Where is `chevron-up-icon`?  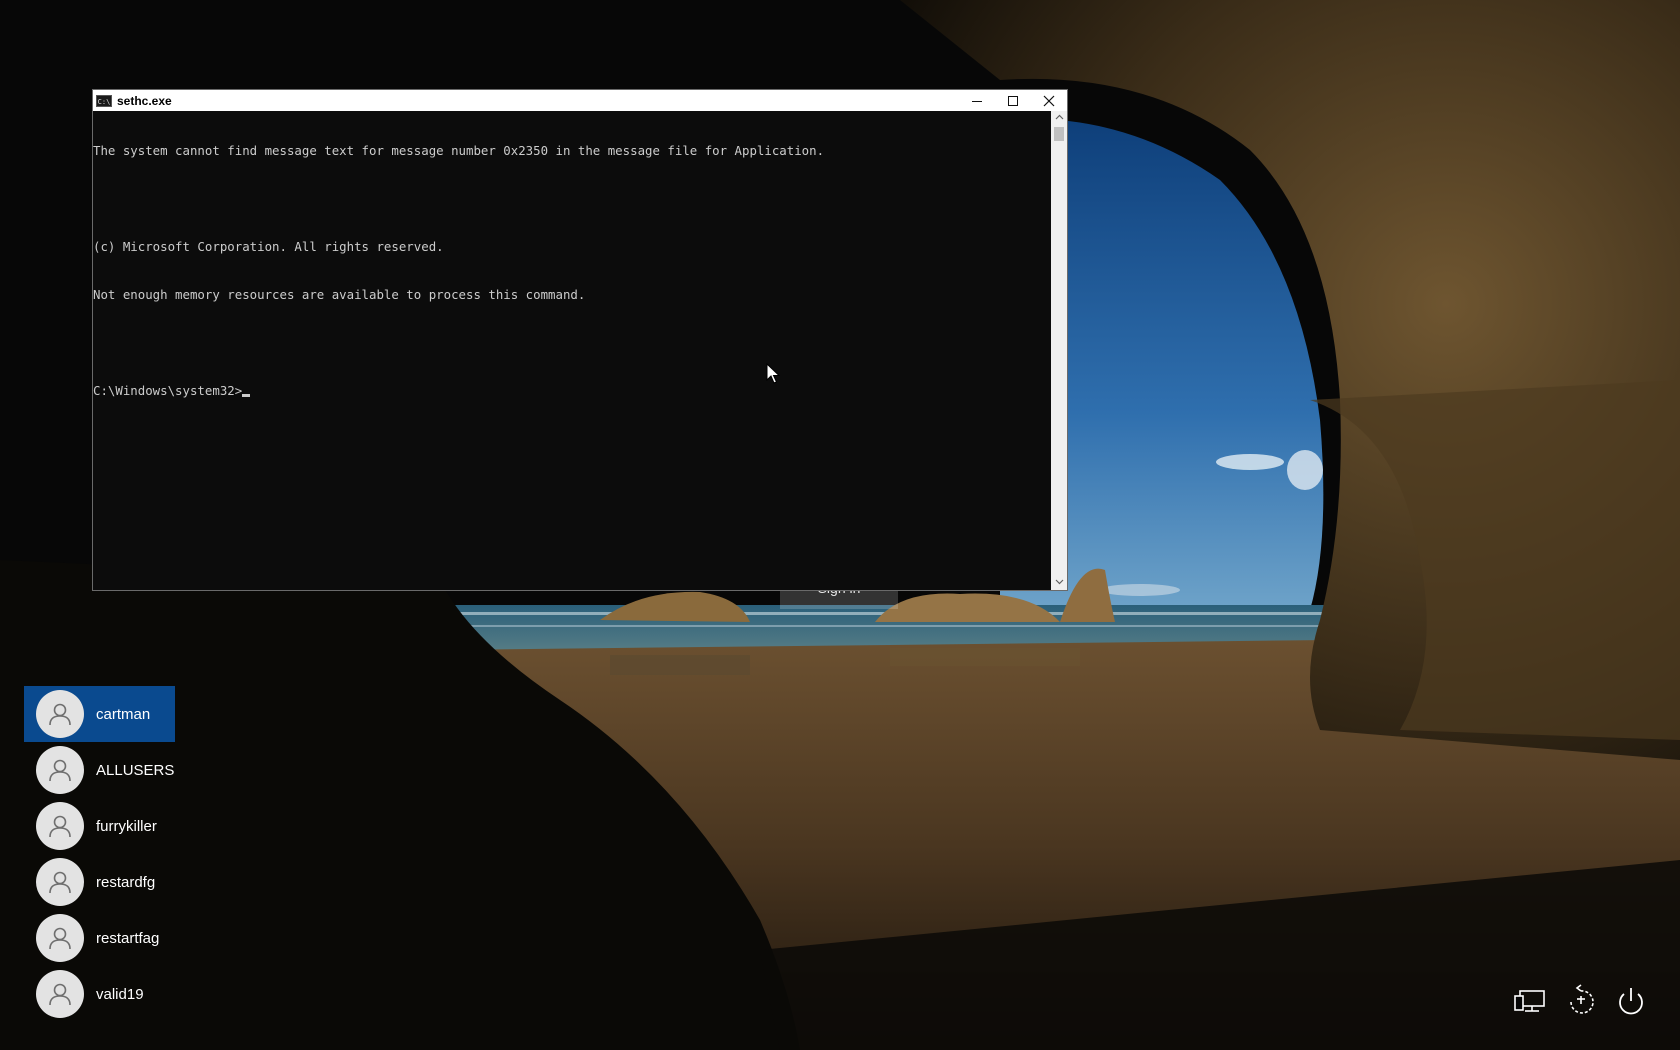 chevron-up-icon is located at coordinates (1059, 117).